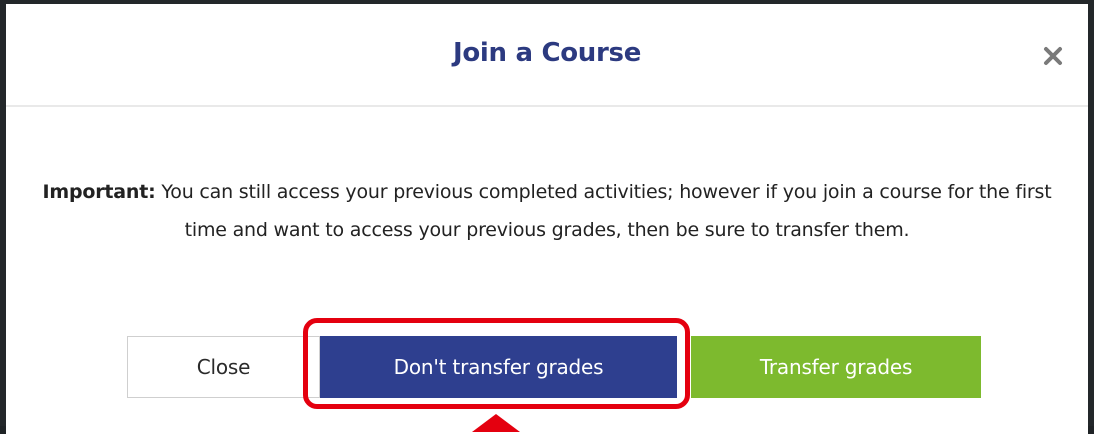 This screenshot has height=434, width=1094. I want to click on dialog-title: Join a Course, so click(547, 53).